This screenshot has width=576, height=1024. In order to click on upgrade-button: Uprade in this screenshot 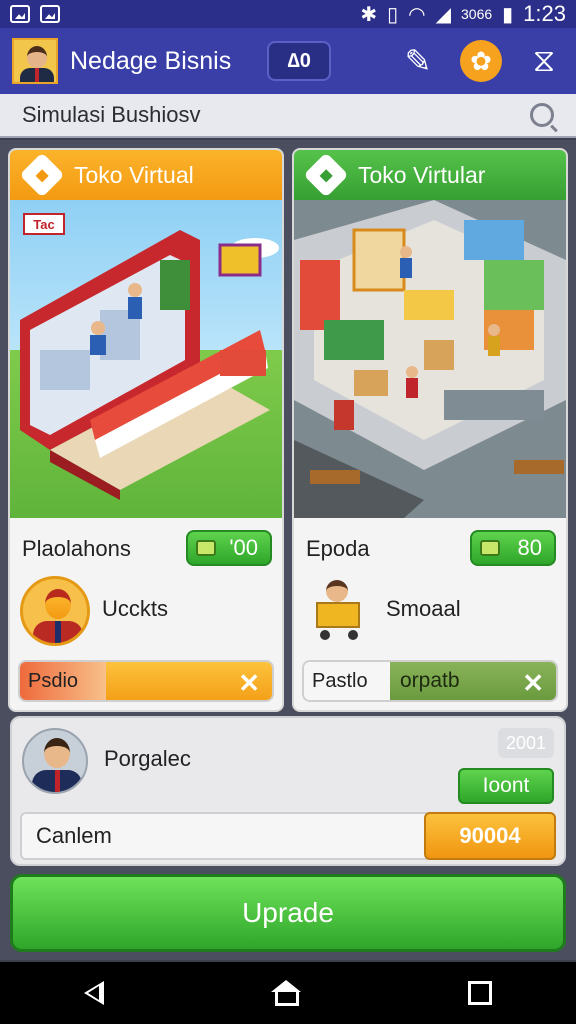, I will do `click(288, 913)`.